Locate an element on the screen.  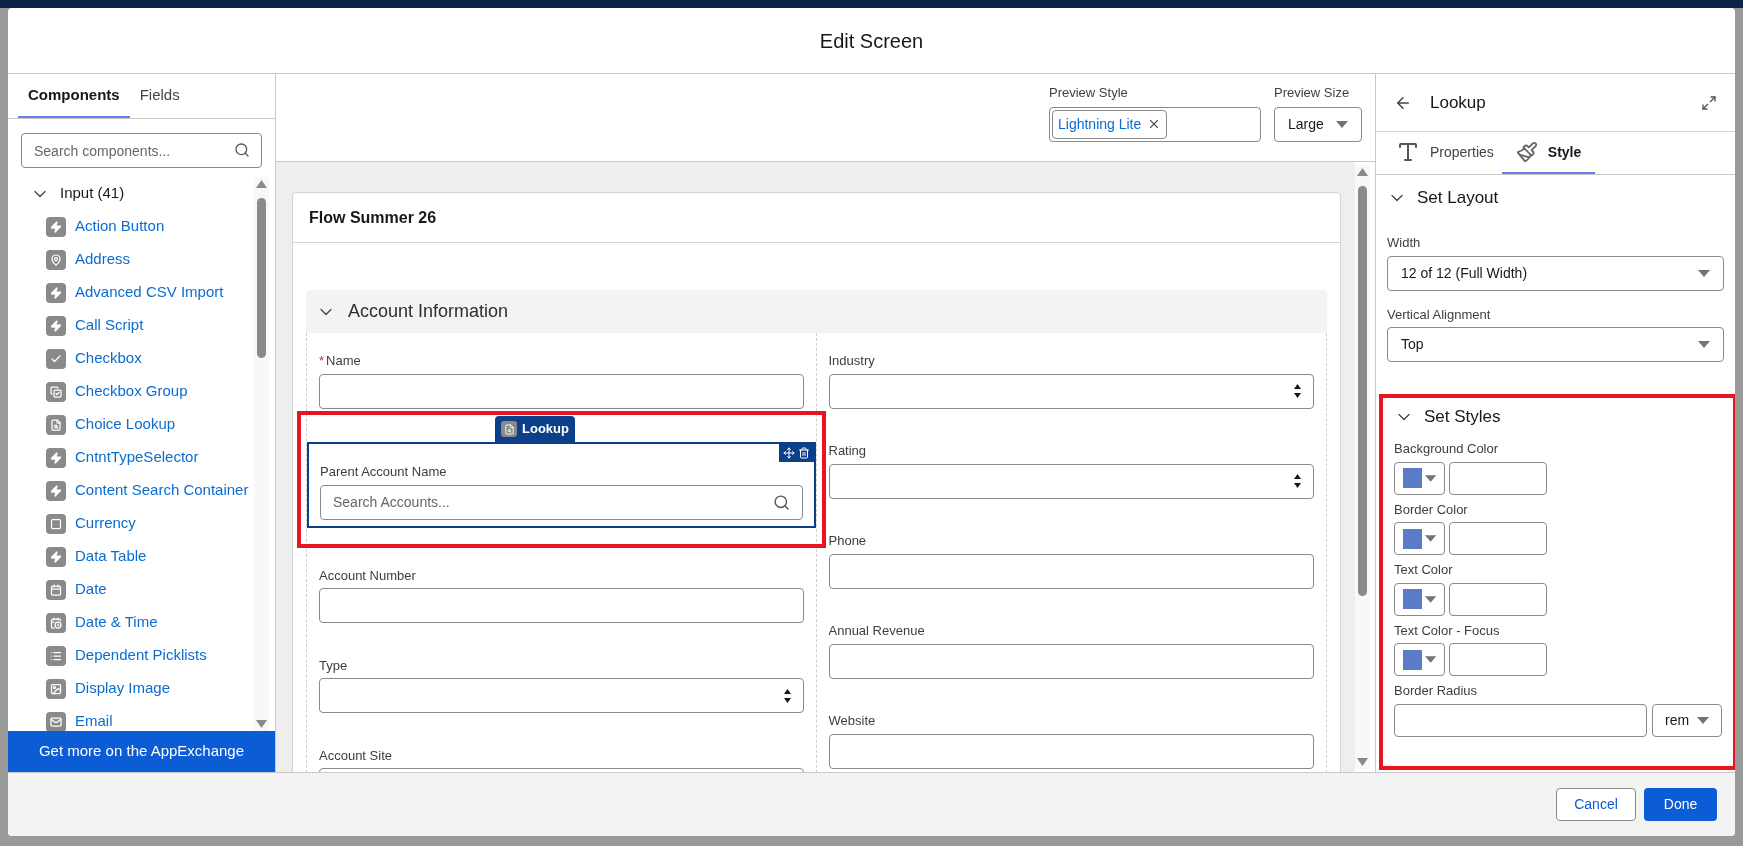
calendar-clock-icon is located at coordinates (56, 622).